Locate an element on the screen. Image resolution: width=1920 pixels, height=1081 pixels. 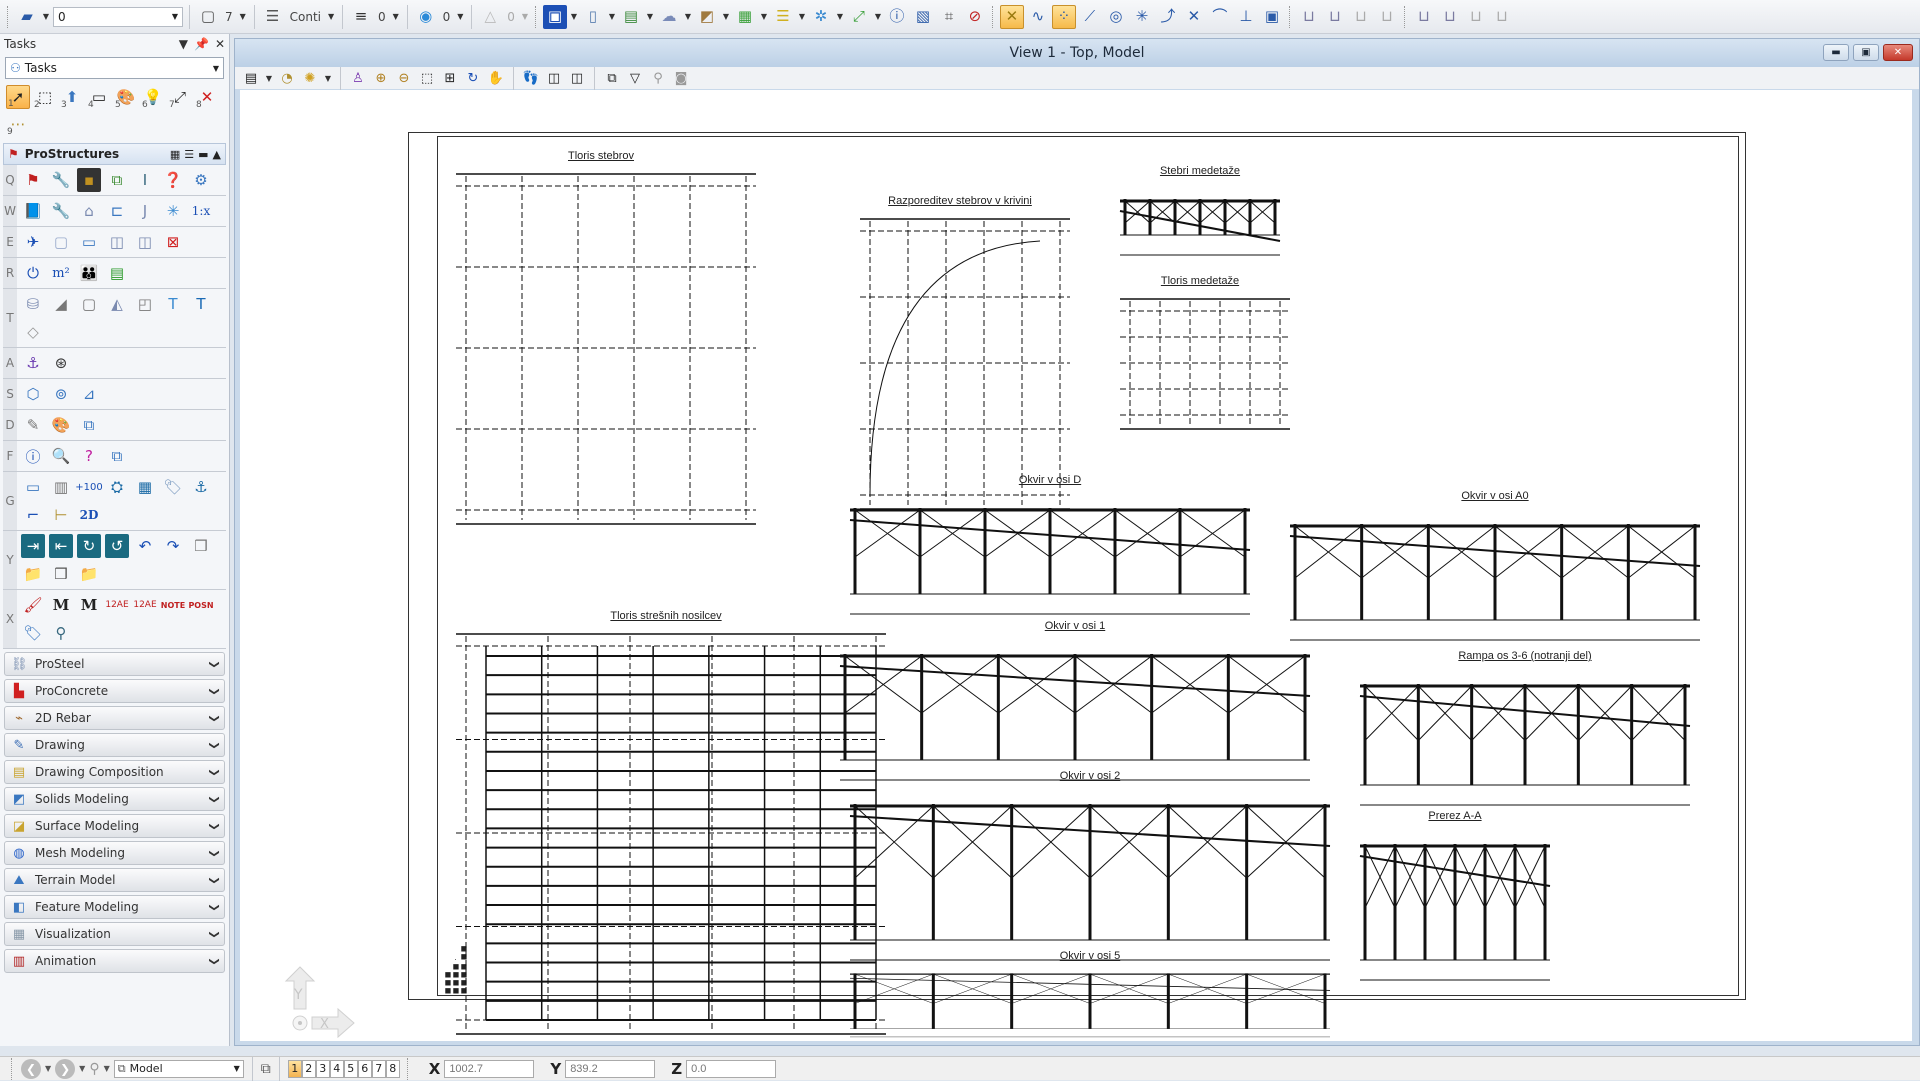
box-icon: ▢ is located at coordinates (61, 242).